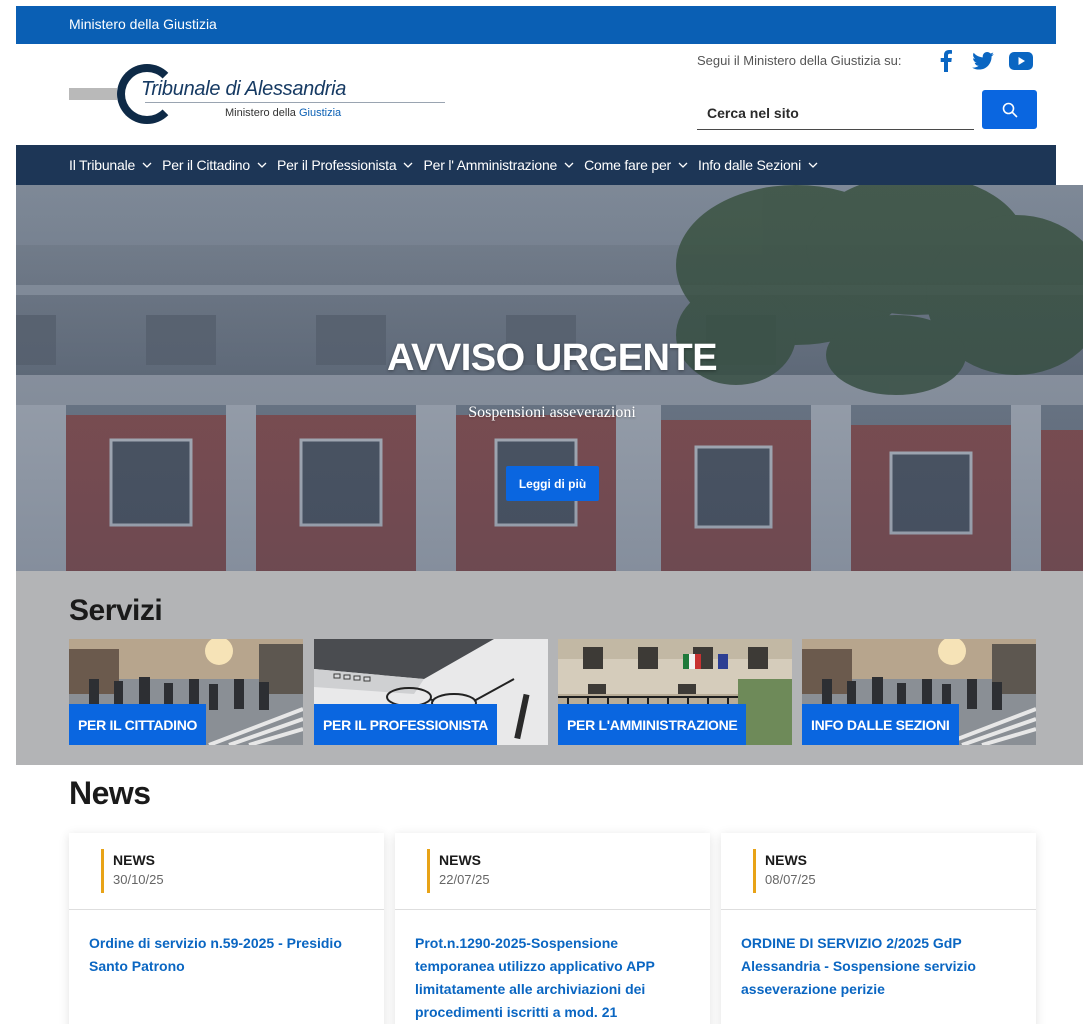  Describe the element at coordinates (244, 89) in the screenshot. I see `logo-title: Tribunale di Alessandria` at that location.